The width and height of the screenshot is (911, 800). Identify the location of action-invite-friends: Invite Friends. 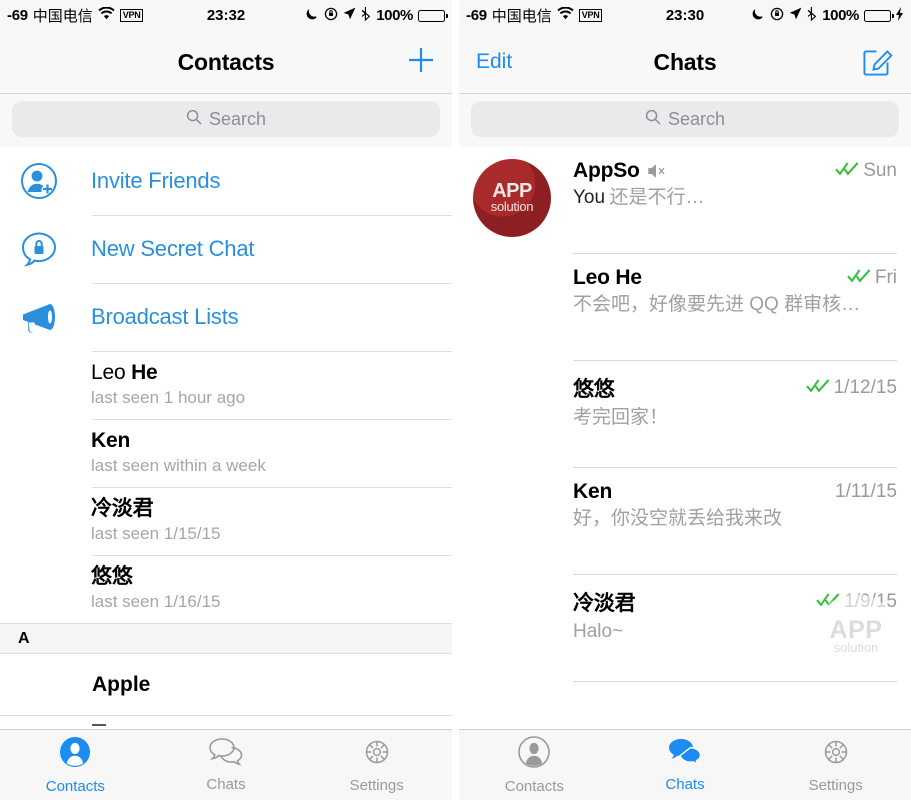
(226, 181).